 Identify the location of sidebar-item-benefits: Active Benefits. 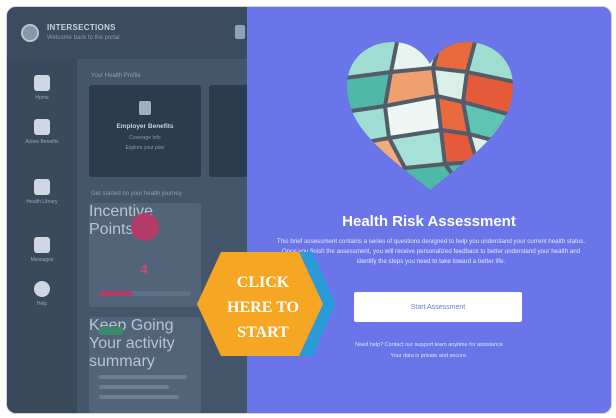
(42, 132).